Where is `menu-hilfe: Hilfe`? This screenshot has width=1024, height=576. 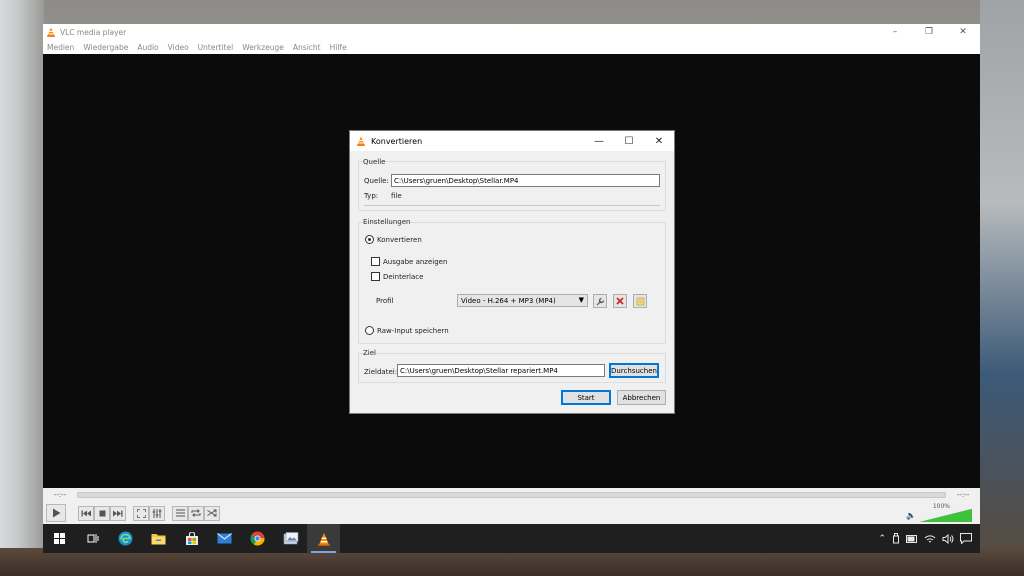 menu-hilfe: Hilfe is located at coordinates (338, 47).